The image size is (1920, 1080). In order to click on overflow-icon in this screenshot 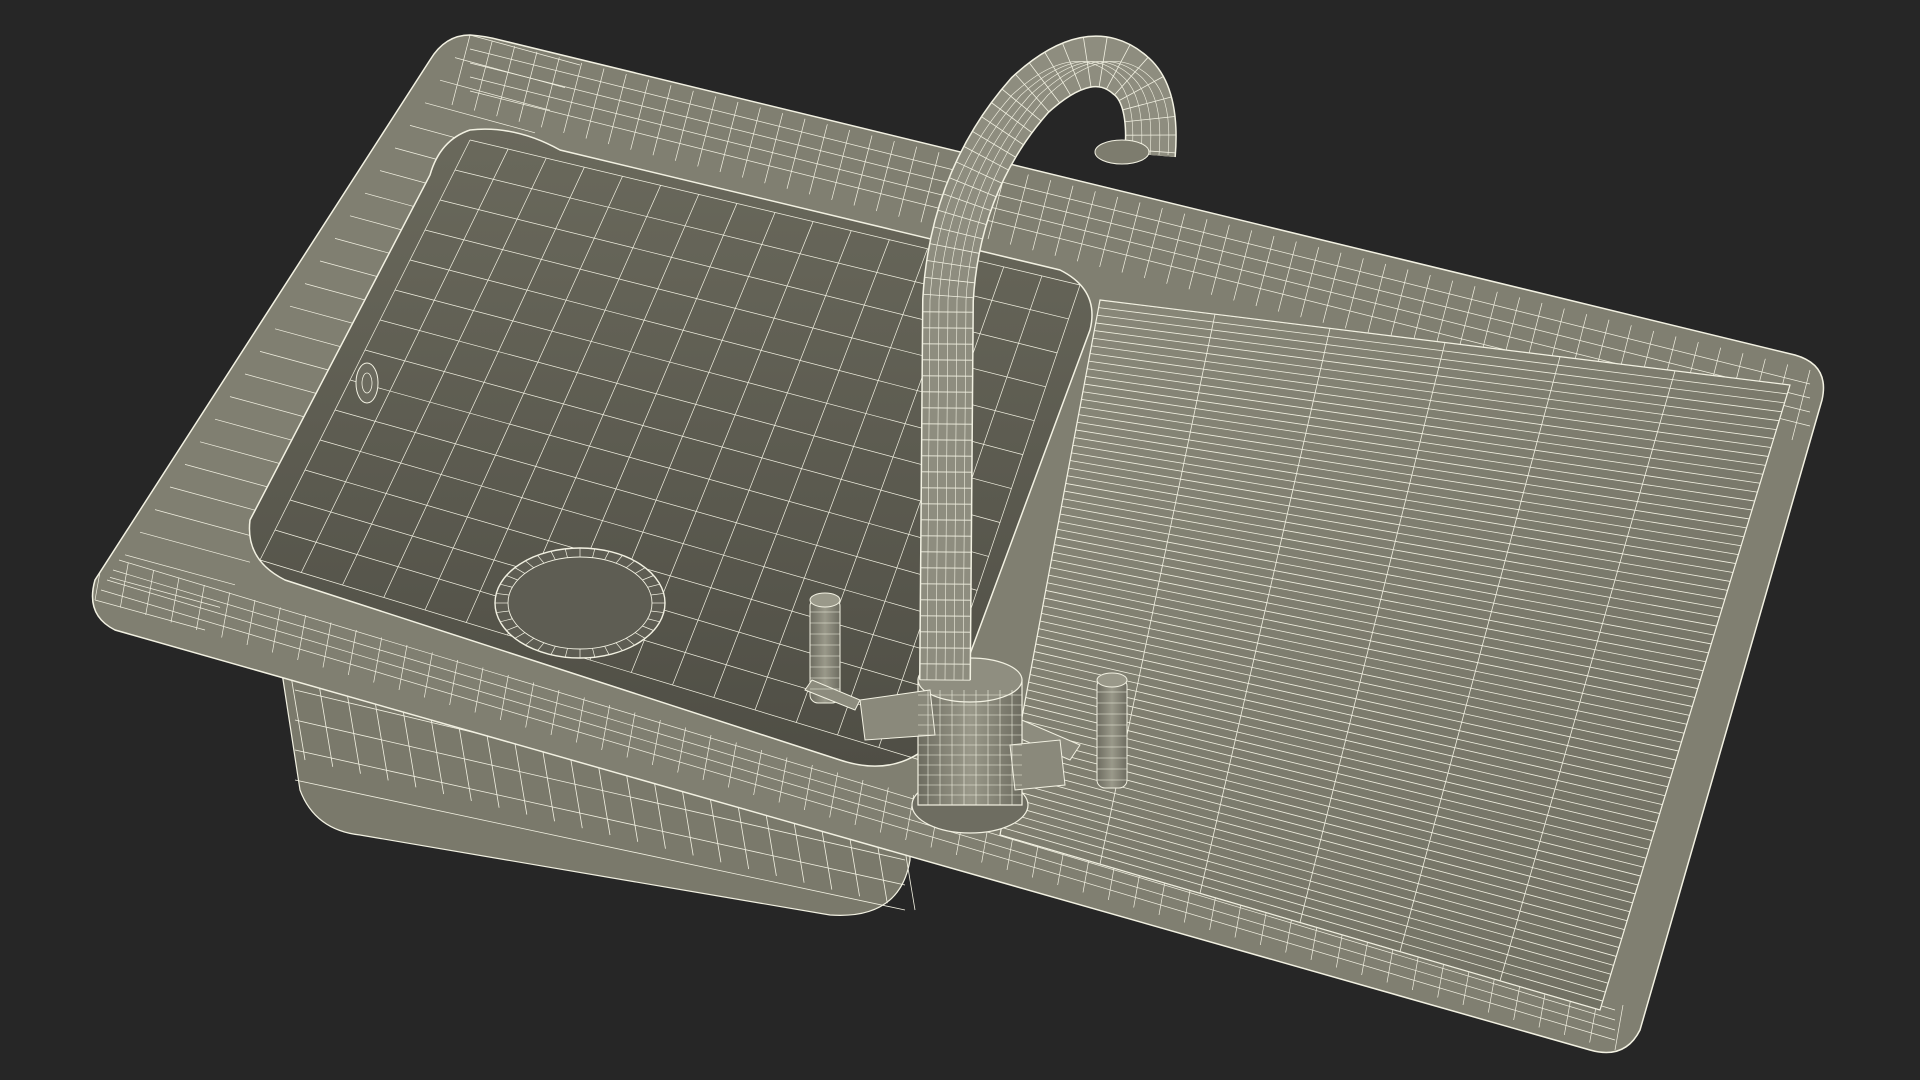, I will do `click(367, 383)`.